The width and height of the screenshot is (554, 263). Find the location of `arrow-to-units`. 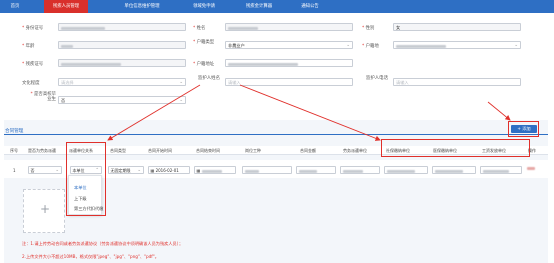

arrow-to-units is located at coordinates (310, 112).